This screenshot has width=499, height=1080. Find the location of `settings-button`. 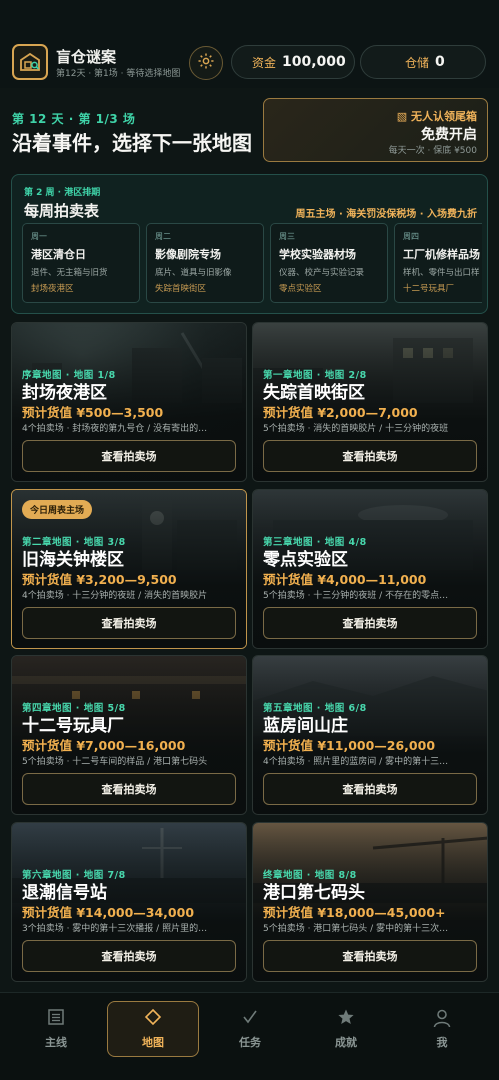

settings-button is located at coordinates (206, 63).